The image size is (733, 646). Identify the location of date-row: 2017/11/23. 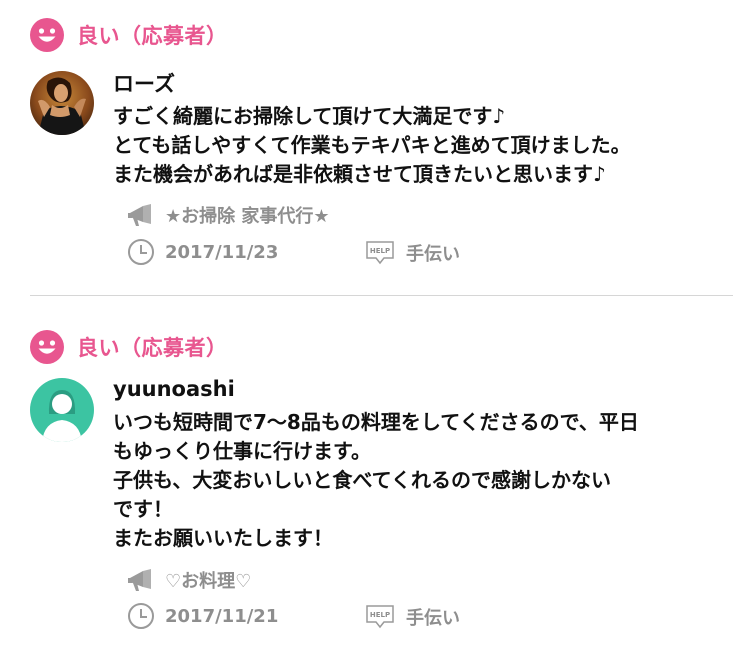
(202, 252).